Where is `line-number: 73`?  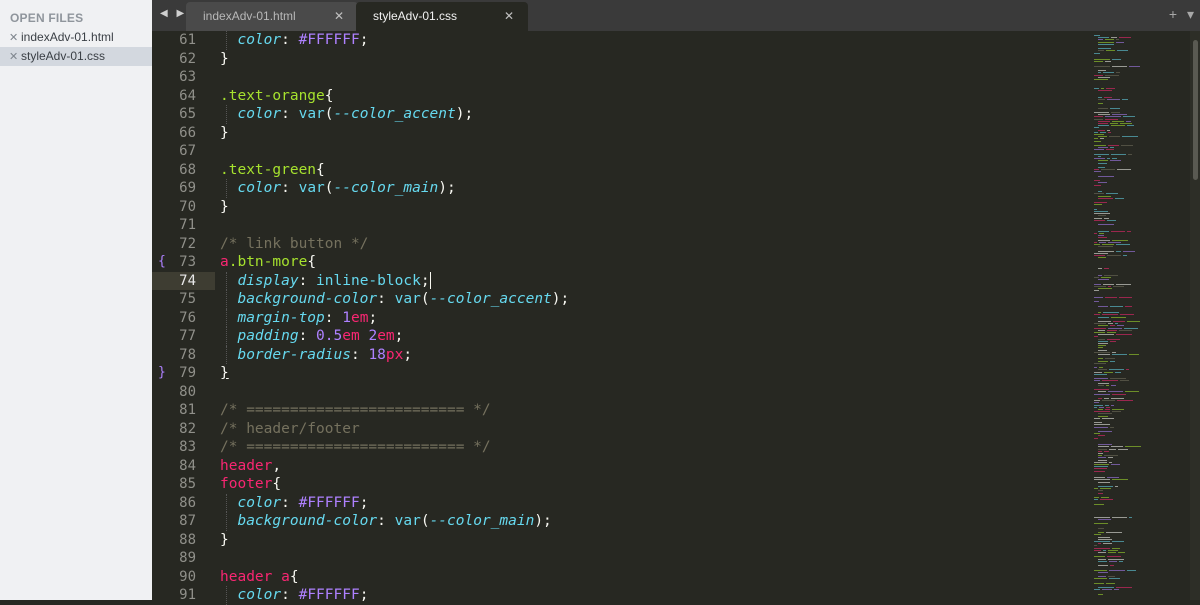 line-number: 73 is located at coordinates (187, 262).